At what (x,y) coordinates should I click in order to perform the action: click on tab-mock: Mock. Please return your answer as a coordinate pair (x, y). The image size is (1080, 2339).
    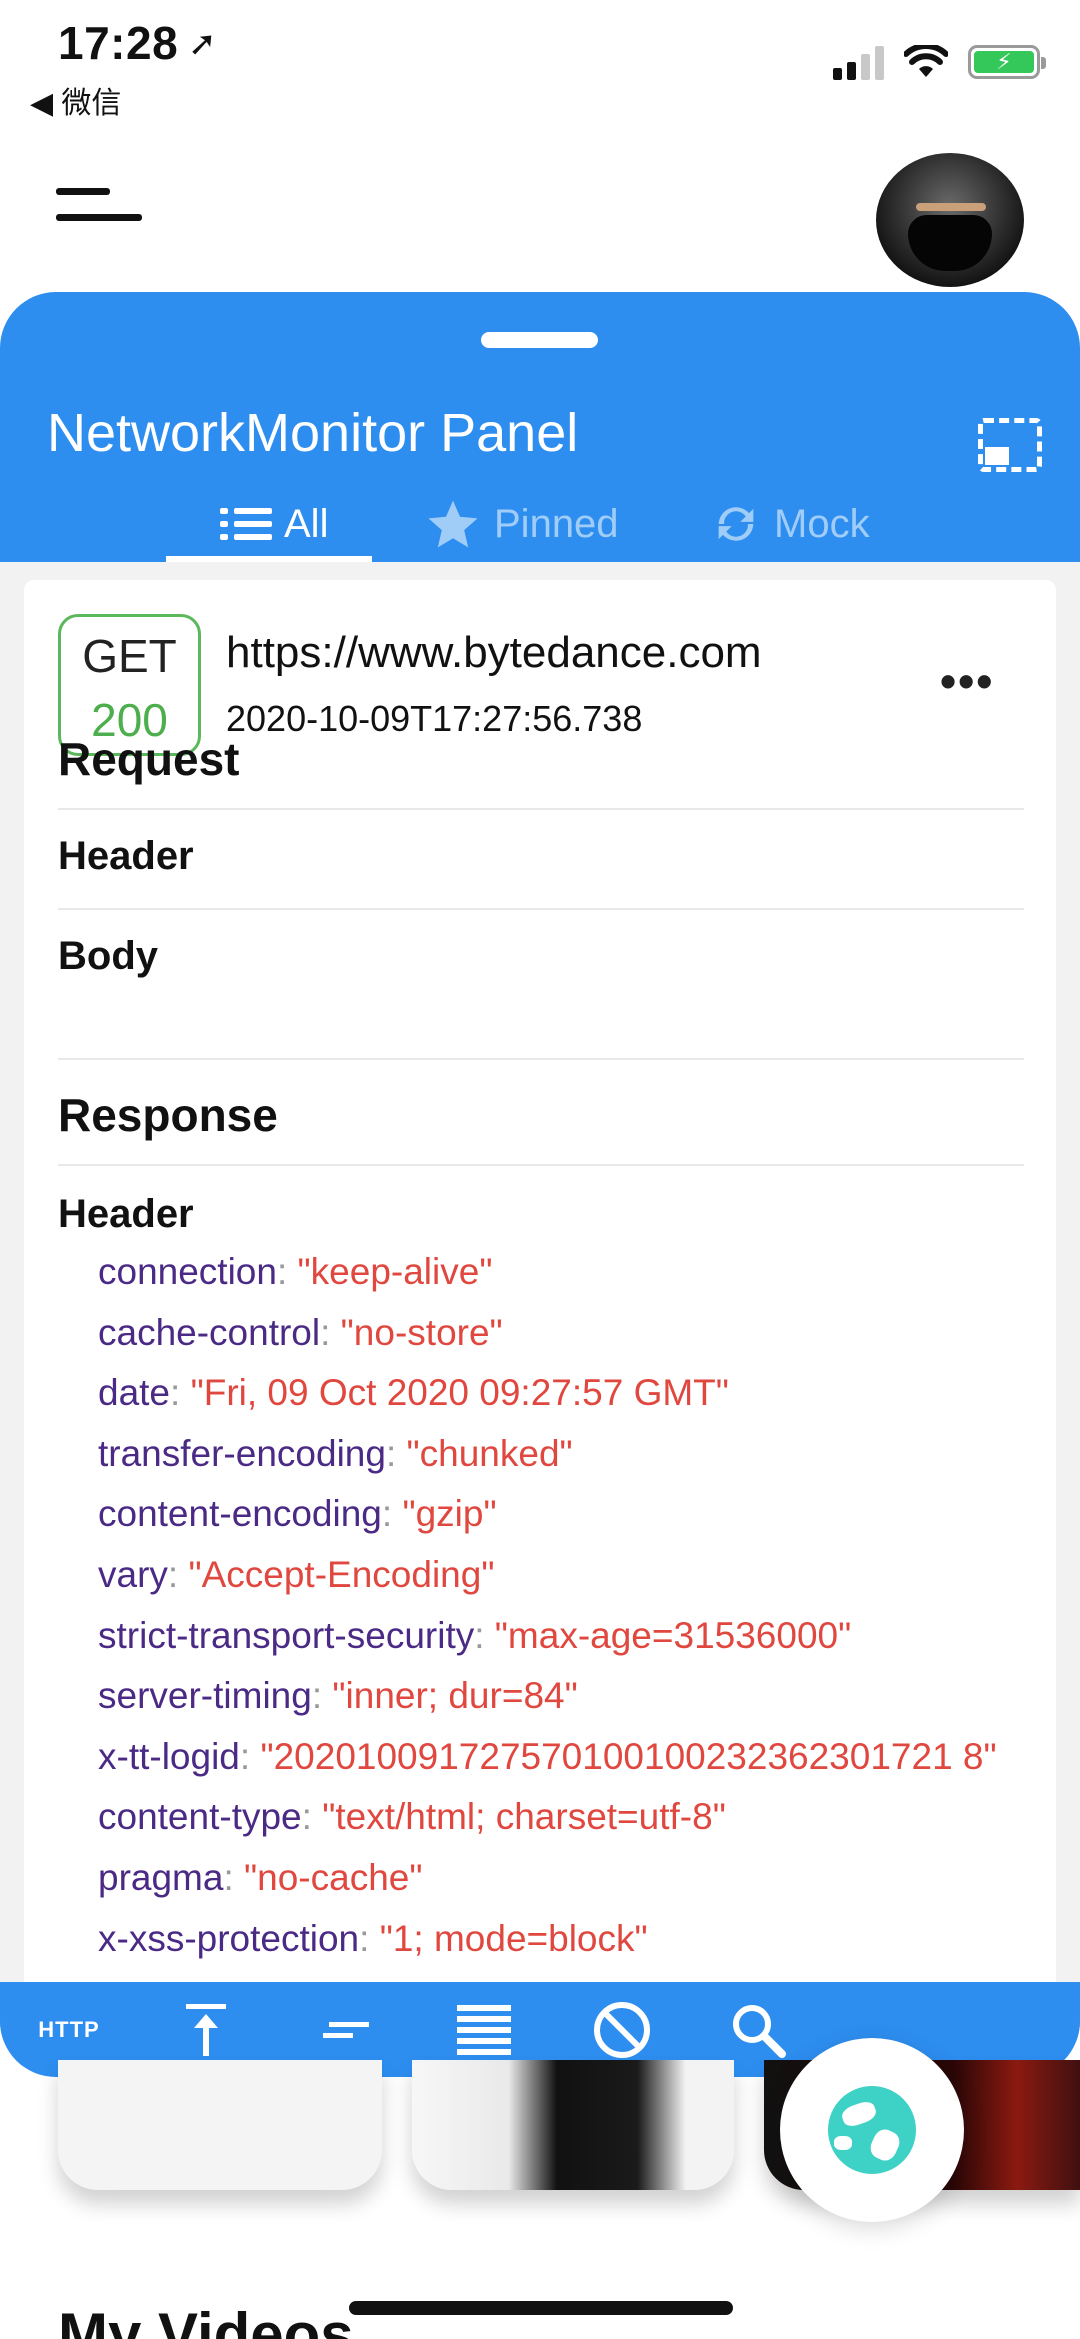
    Looking at the image, I should click on (790, 524).